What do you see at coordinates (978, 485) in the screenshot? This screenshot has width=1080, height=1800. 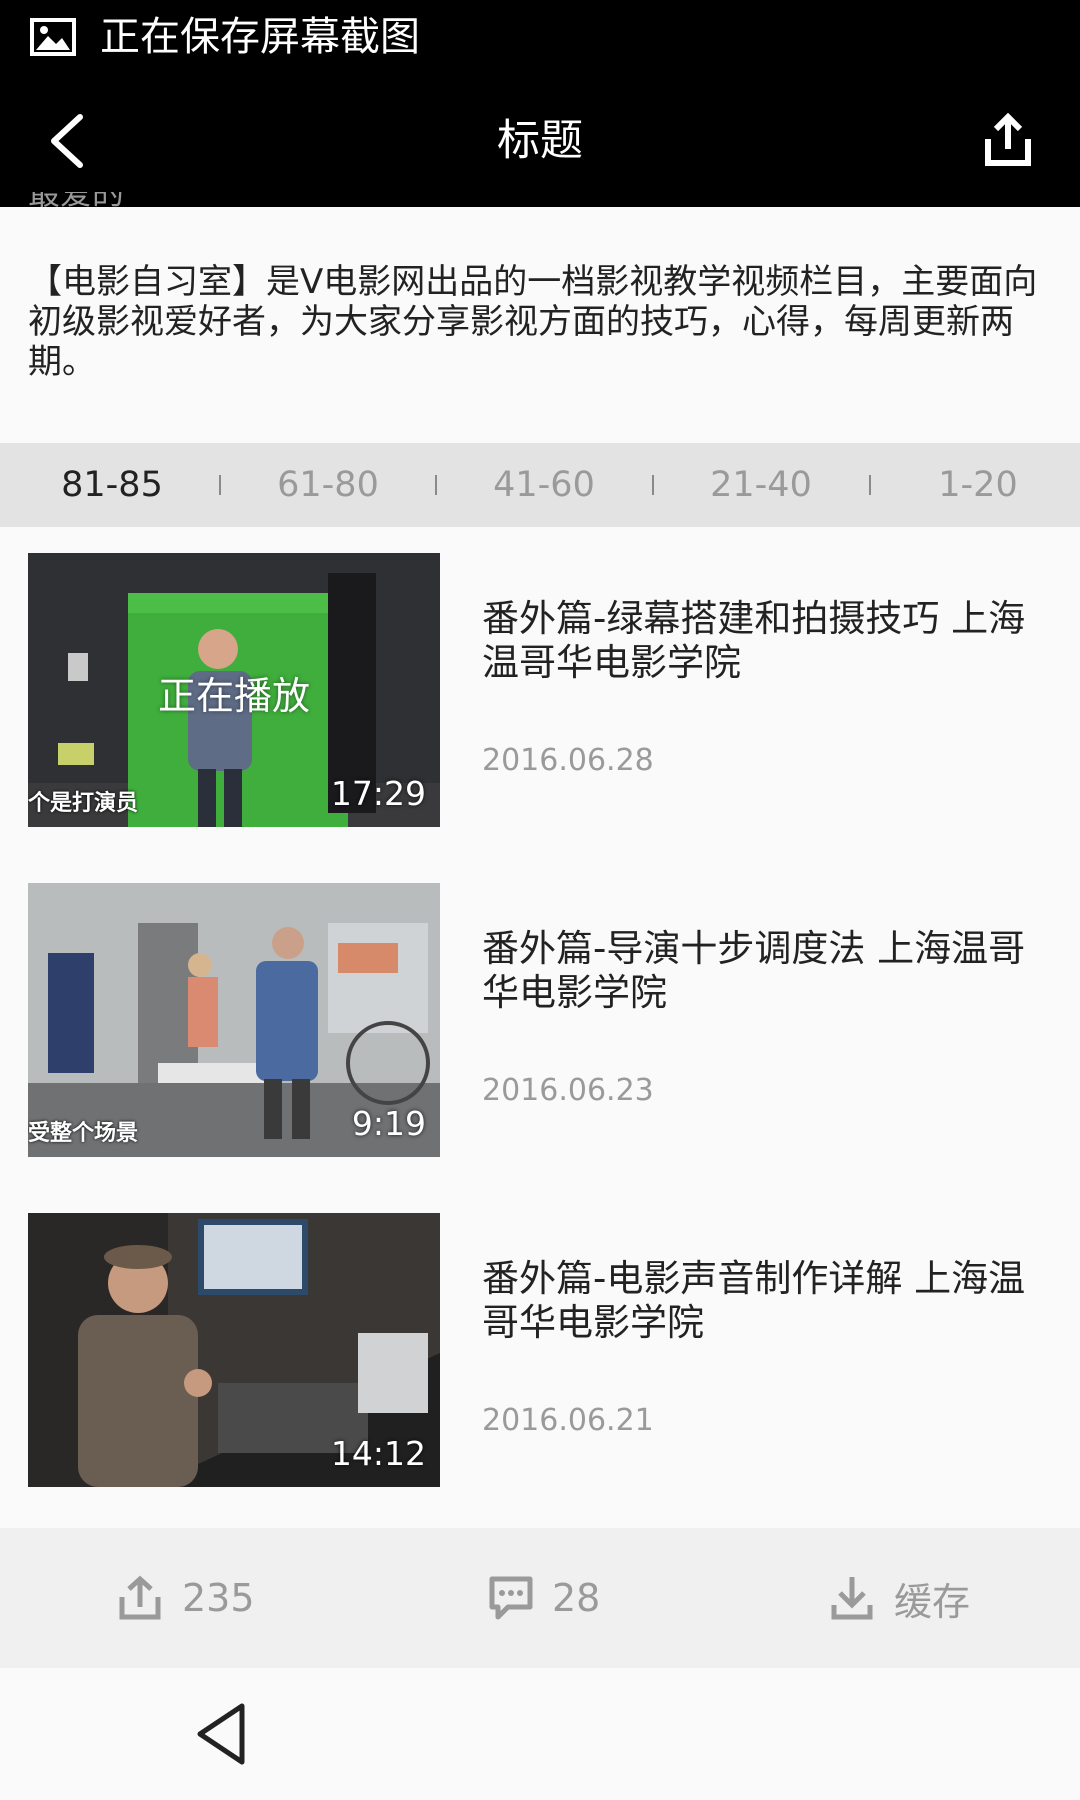 I see `tab-1-20: 1-20` at bounding box center [978, 485].